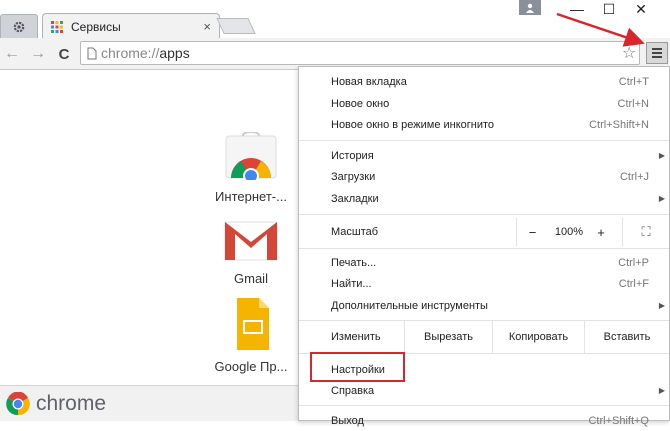 Image resolution: width=670 pixels, height=431 pixels. What do you see at coordinates (357, 367) in the screenshot?
I see `settings-highlight-box` at bounding box center [357, 367].